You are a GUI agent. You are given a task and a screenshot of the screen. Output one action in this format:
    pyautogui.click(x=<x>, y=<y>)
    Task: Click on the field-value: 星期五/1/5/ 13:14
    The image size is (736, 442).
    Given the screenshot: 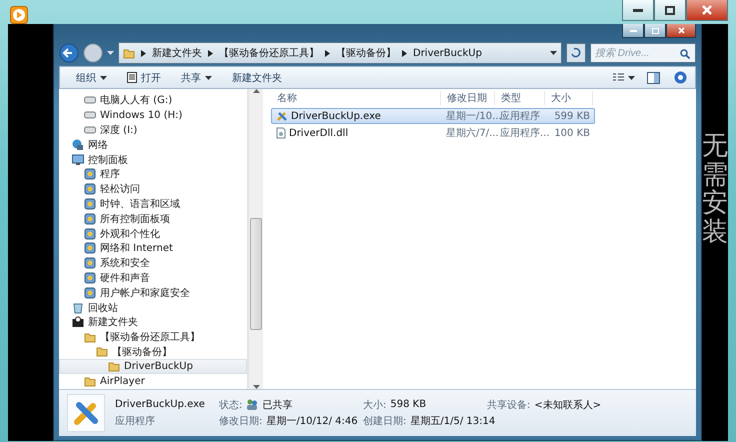 What is the action you would take?
    pyautogui.click(x=453, y=421)
    